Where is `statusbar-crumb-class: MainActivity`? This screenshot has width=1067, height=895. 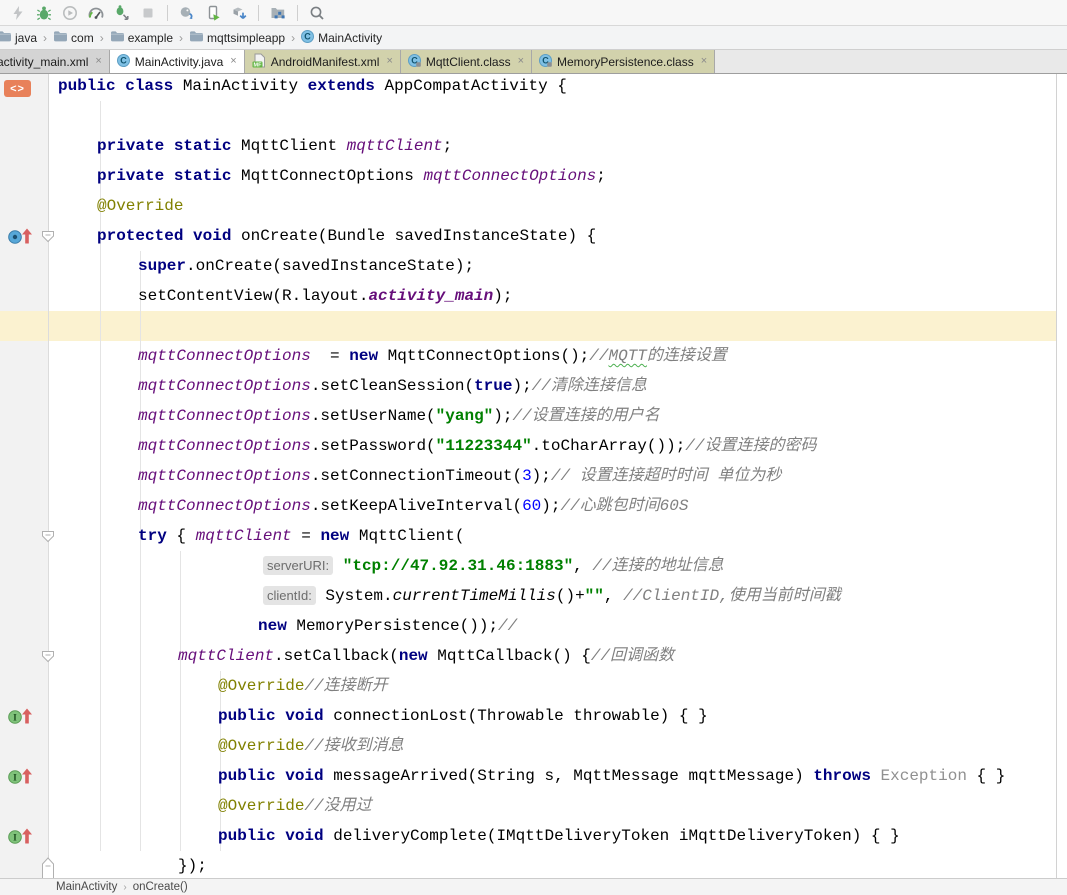
statusbar-crumb-class: MainActivity is located at coordinates (86, 887).